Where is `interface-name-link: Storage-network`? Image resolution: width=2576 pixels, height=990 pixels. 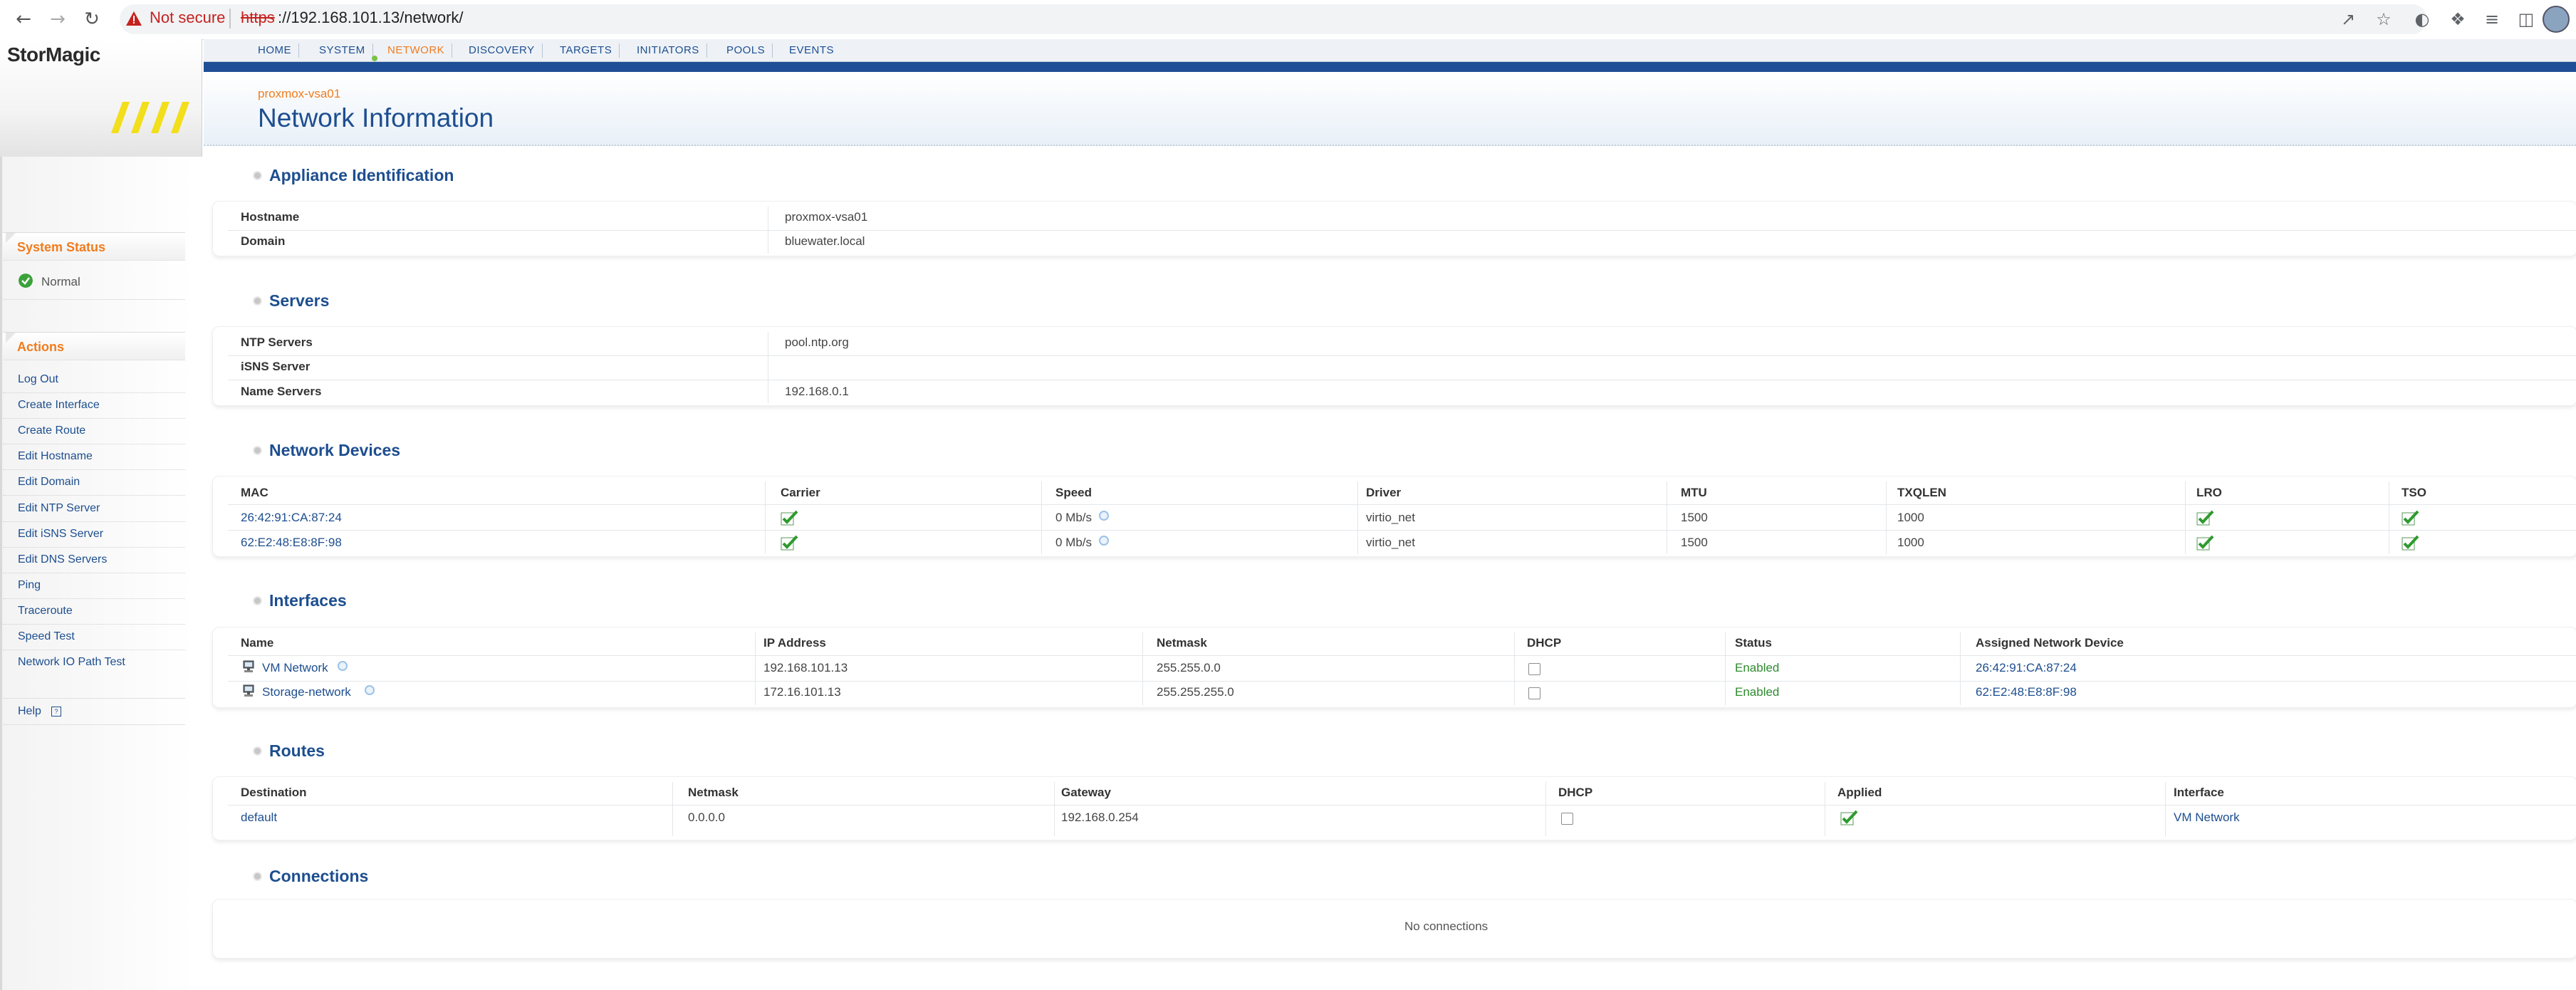
interface-name-link: Storage-network is located at coordinates (306, 692).